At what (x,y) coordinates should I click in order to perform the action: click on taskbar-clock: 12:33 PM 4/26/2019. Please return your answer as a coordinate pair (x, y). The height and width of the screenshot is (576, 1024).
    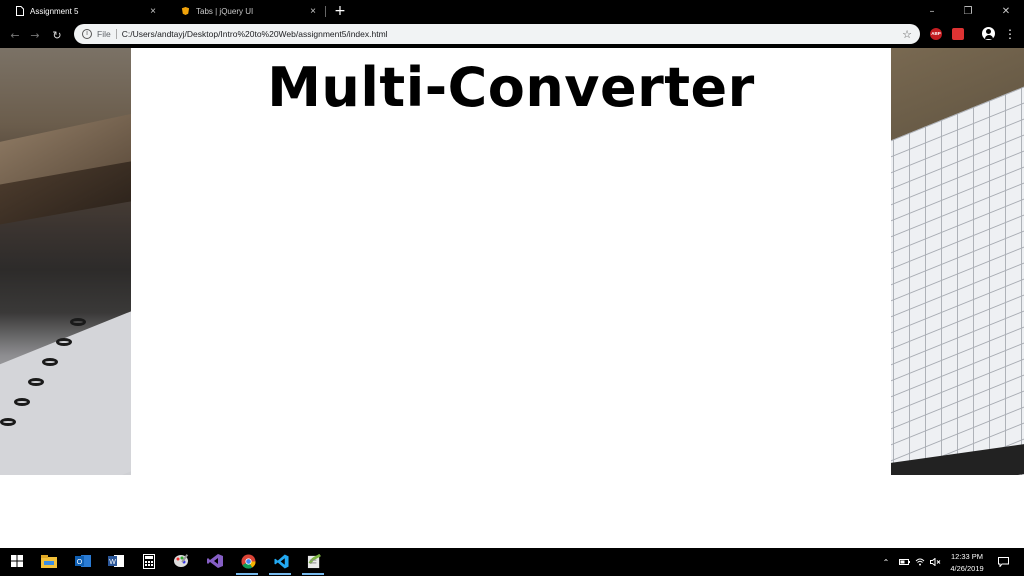
    Looking at the image, I should click on (967, 563).